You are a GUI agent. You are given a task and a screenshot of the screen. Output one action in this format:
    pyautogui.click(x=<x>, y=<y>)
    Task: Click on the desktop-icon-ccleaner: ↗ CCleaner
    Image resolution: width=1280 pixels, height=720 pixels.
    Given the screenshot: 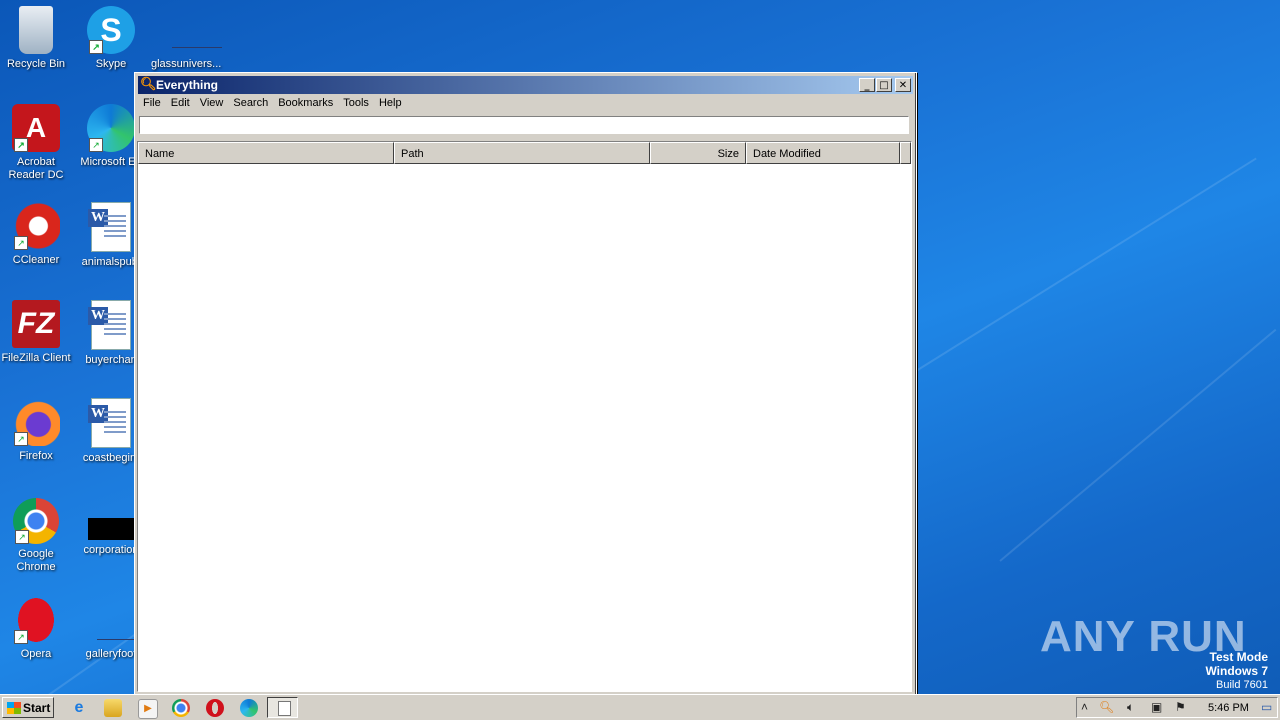 What is the action you would take?
    pyautogui.click(x=36, y=234)
    